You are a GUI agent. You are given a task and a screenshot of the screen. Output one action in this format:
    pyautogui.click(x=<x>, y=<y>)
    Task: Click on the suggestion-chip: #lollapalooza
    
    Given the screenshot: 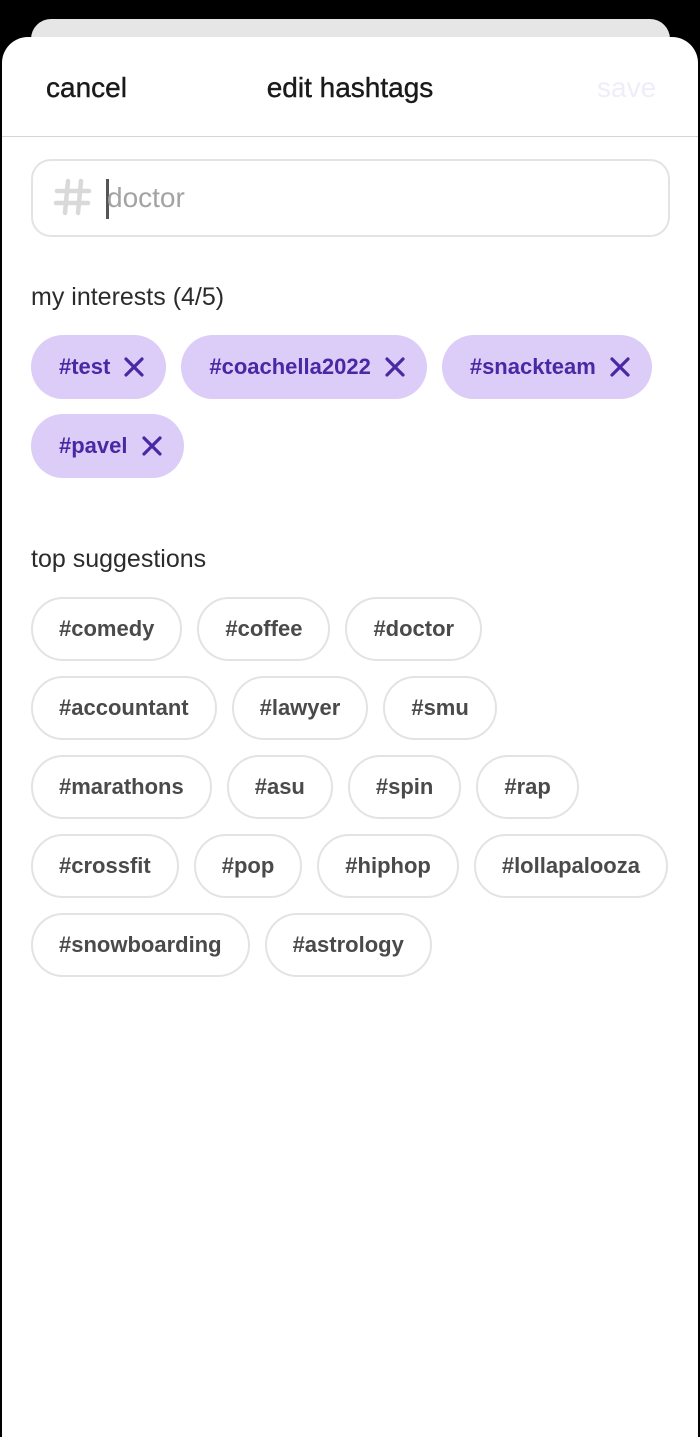 What is the action you would take?
    pyautogui.click(x=570, y=866)
    